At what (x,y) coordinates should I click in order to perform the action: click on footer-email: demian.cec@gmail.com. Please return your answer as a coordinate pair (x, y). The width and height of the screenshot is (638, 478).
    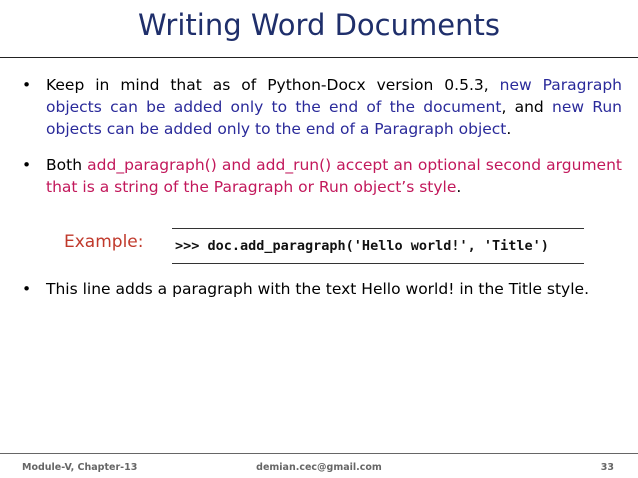
    Looking at the image, I should click on (319, 467).